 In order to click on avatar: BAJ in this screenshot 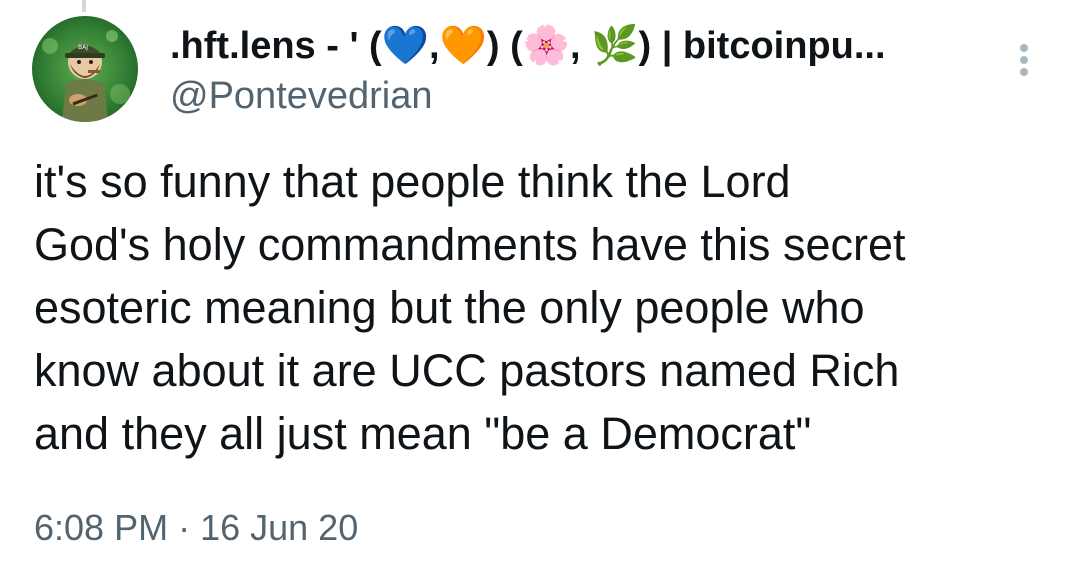, I will do `click(85, 69)`.